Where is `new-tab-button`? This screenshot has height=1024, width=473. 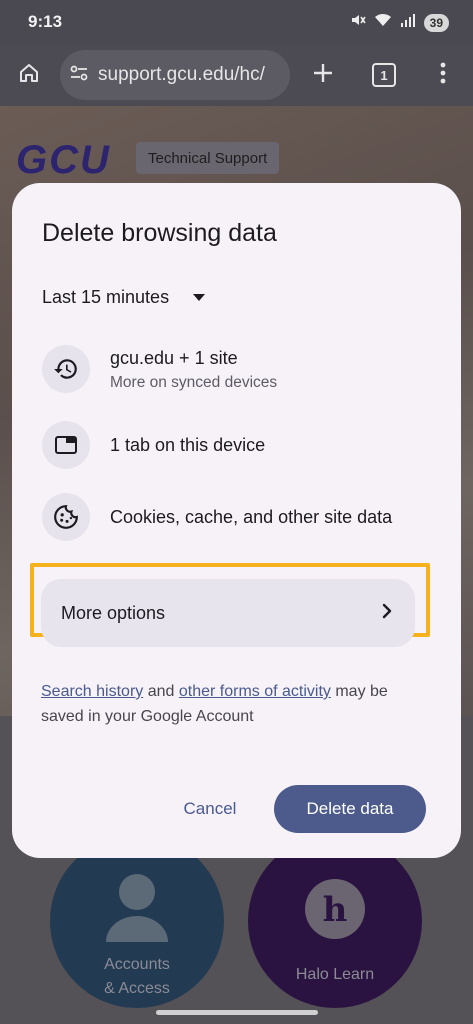
new-tab-button is located at coordinates (323, 75).